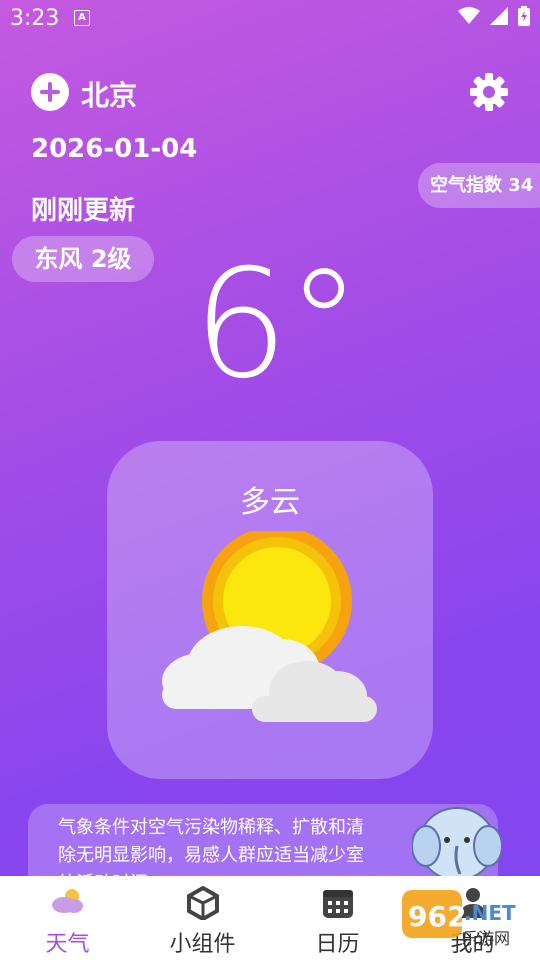 The image size is (540, 960). I want to click on svg-text: 乐游网, so click(486, 938).